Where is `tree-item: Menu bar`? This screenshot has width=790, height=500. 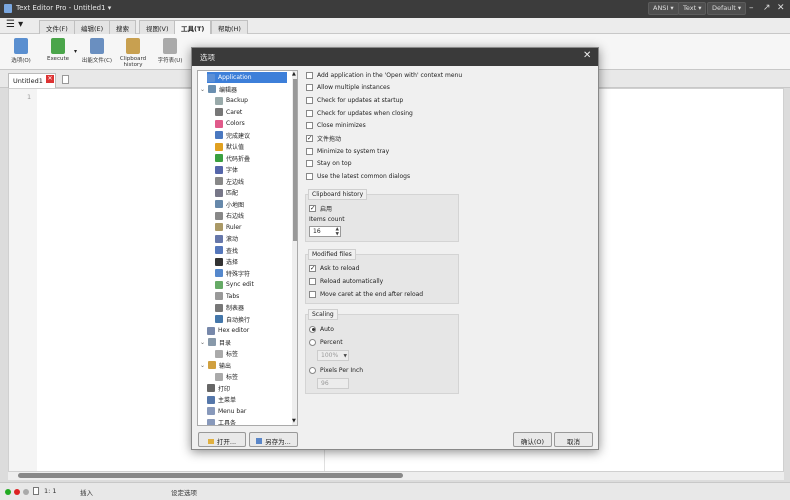 tree-item: Menu bar is located at coordinates (226, 411).